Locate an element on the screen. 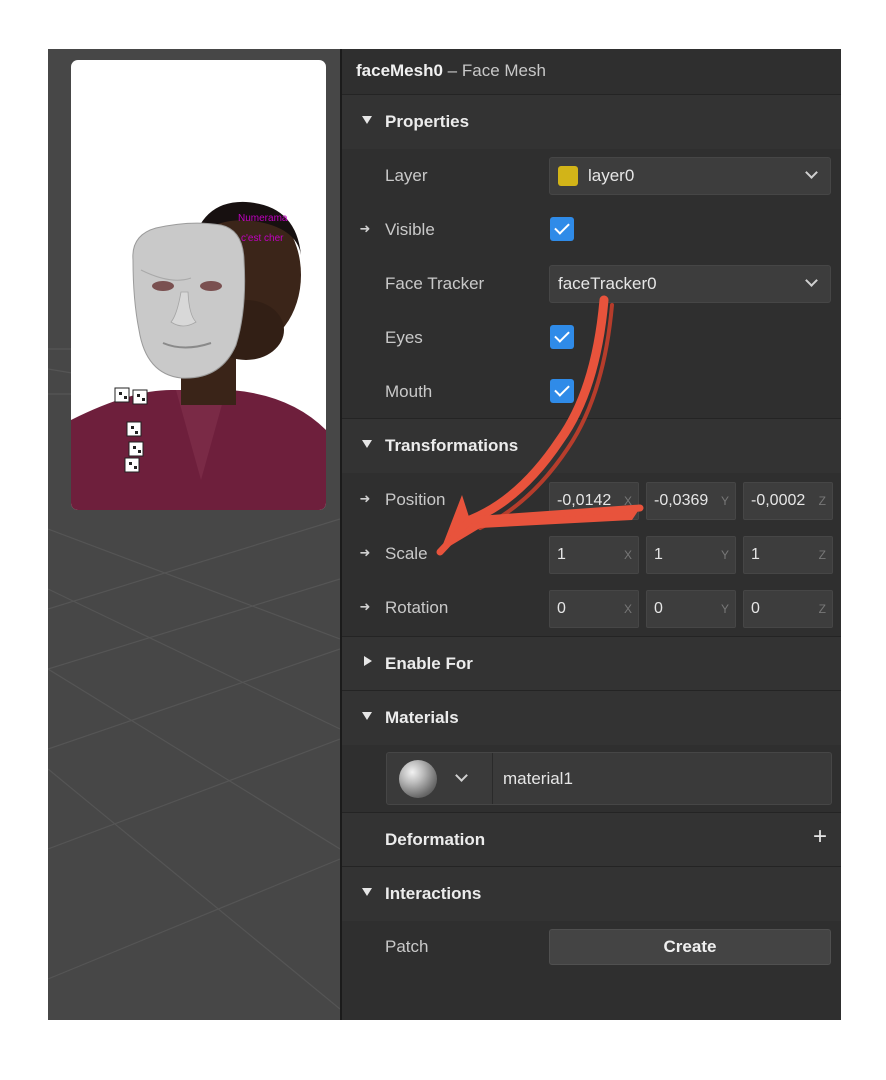 The width and height of the screenshot is (886, 1080). camera-preview: Numerama c'est cher is located at coordinates (198, 285).